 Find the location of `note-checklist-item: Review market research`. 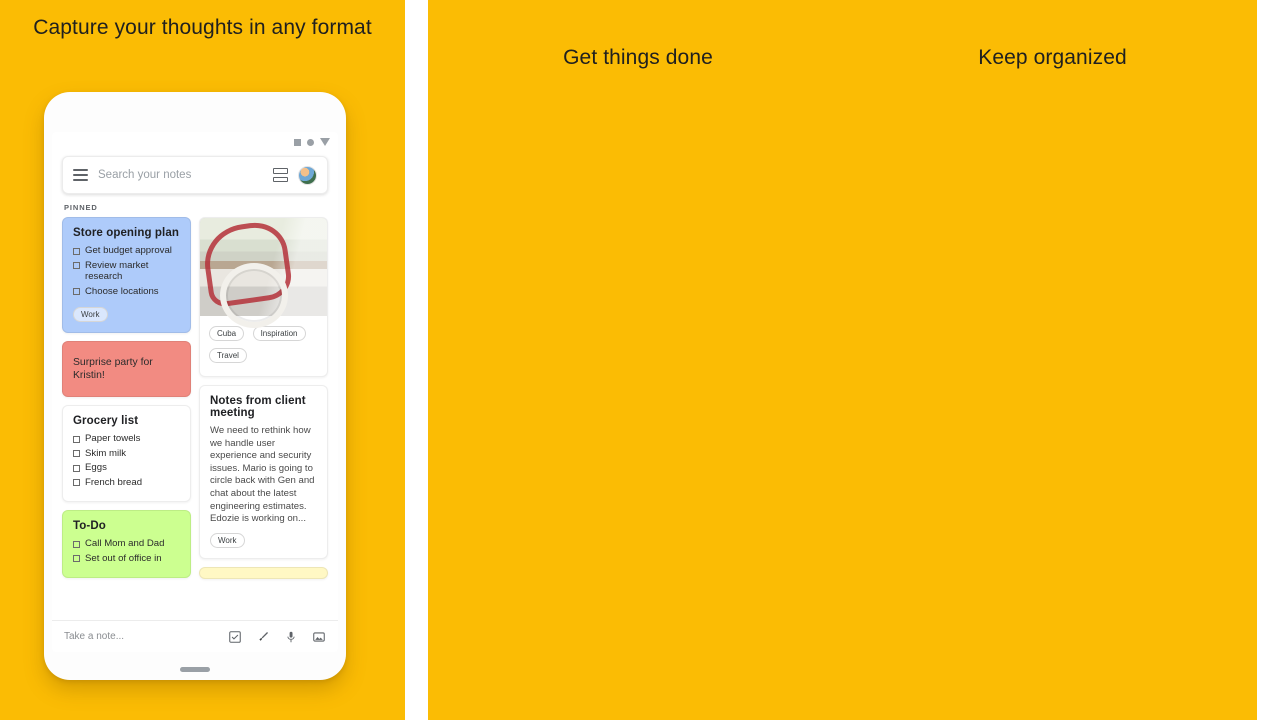

note-checklist-item: Review market research is located at coordinates (126, 271).